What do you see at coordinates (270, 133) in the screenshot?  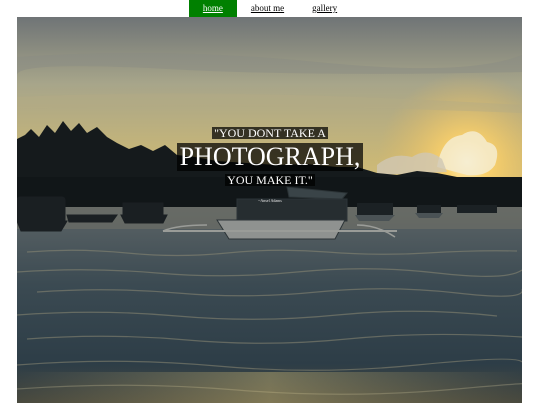 I see `quote-line-1: "YOU DONT TAKE A` at bounding box center [270, 133].